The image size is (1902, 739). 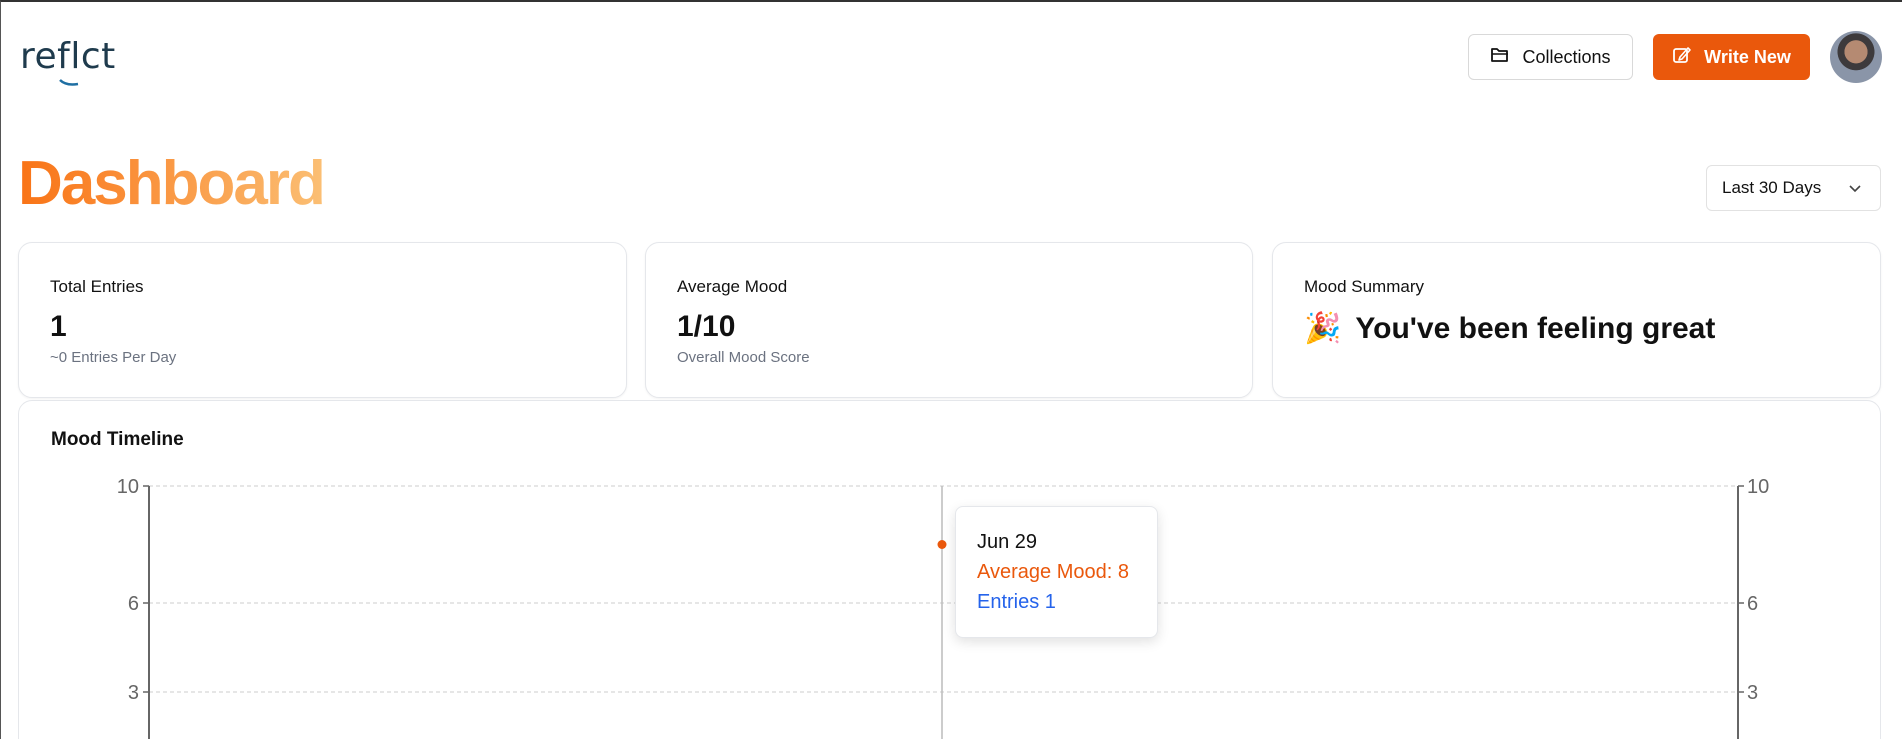 I want to click on tooltip-average-mood: Average Mood: 8, so click(x=1067, y=576).